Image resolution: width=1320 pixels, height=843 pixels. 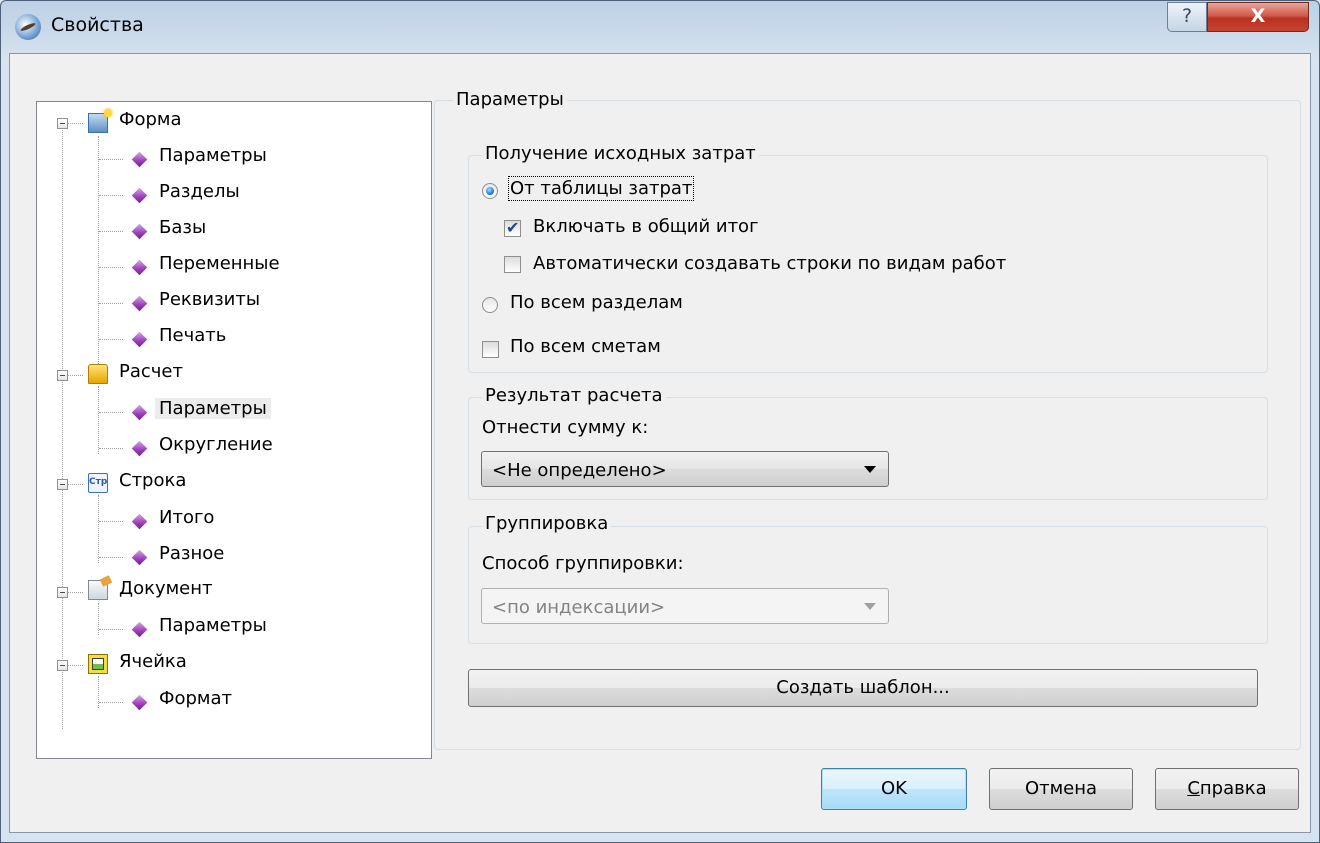 I want to click on collapse-raschet-icon, so click(x=62, y=375).